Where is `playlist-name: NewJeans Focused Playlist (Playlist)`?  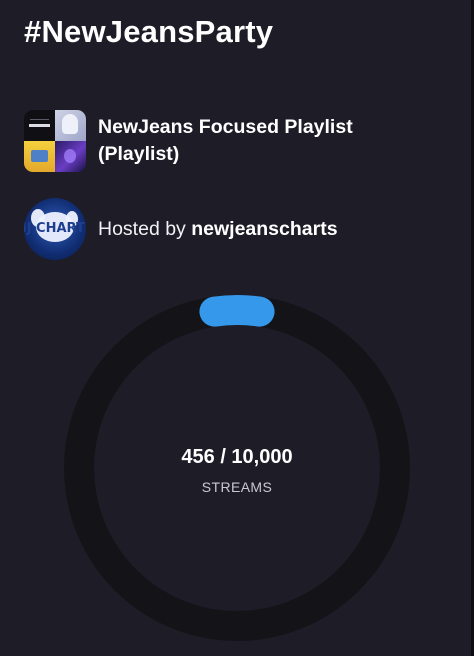
playlist-name: NewJeans Focused Playlist (Playlist) is located at coordinates (248, 141).